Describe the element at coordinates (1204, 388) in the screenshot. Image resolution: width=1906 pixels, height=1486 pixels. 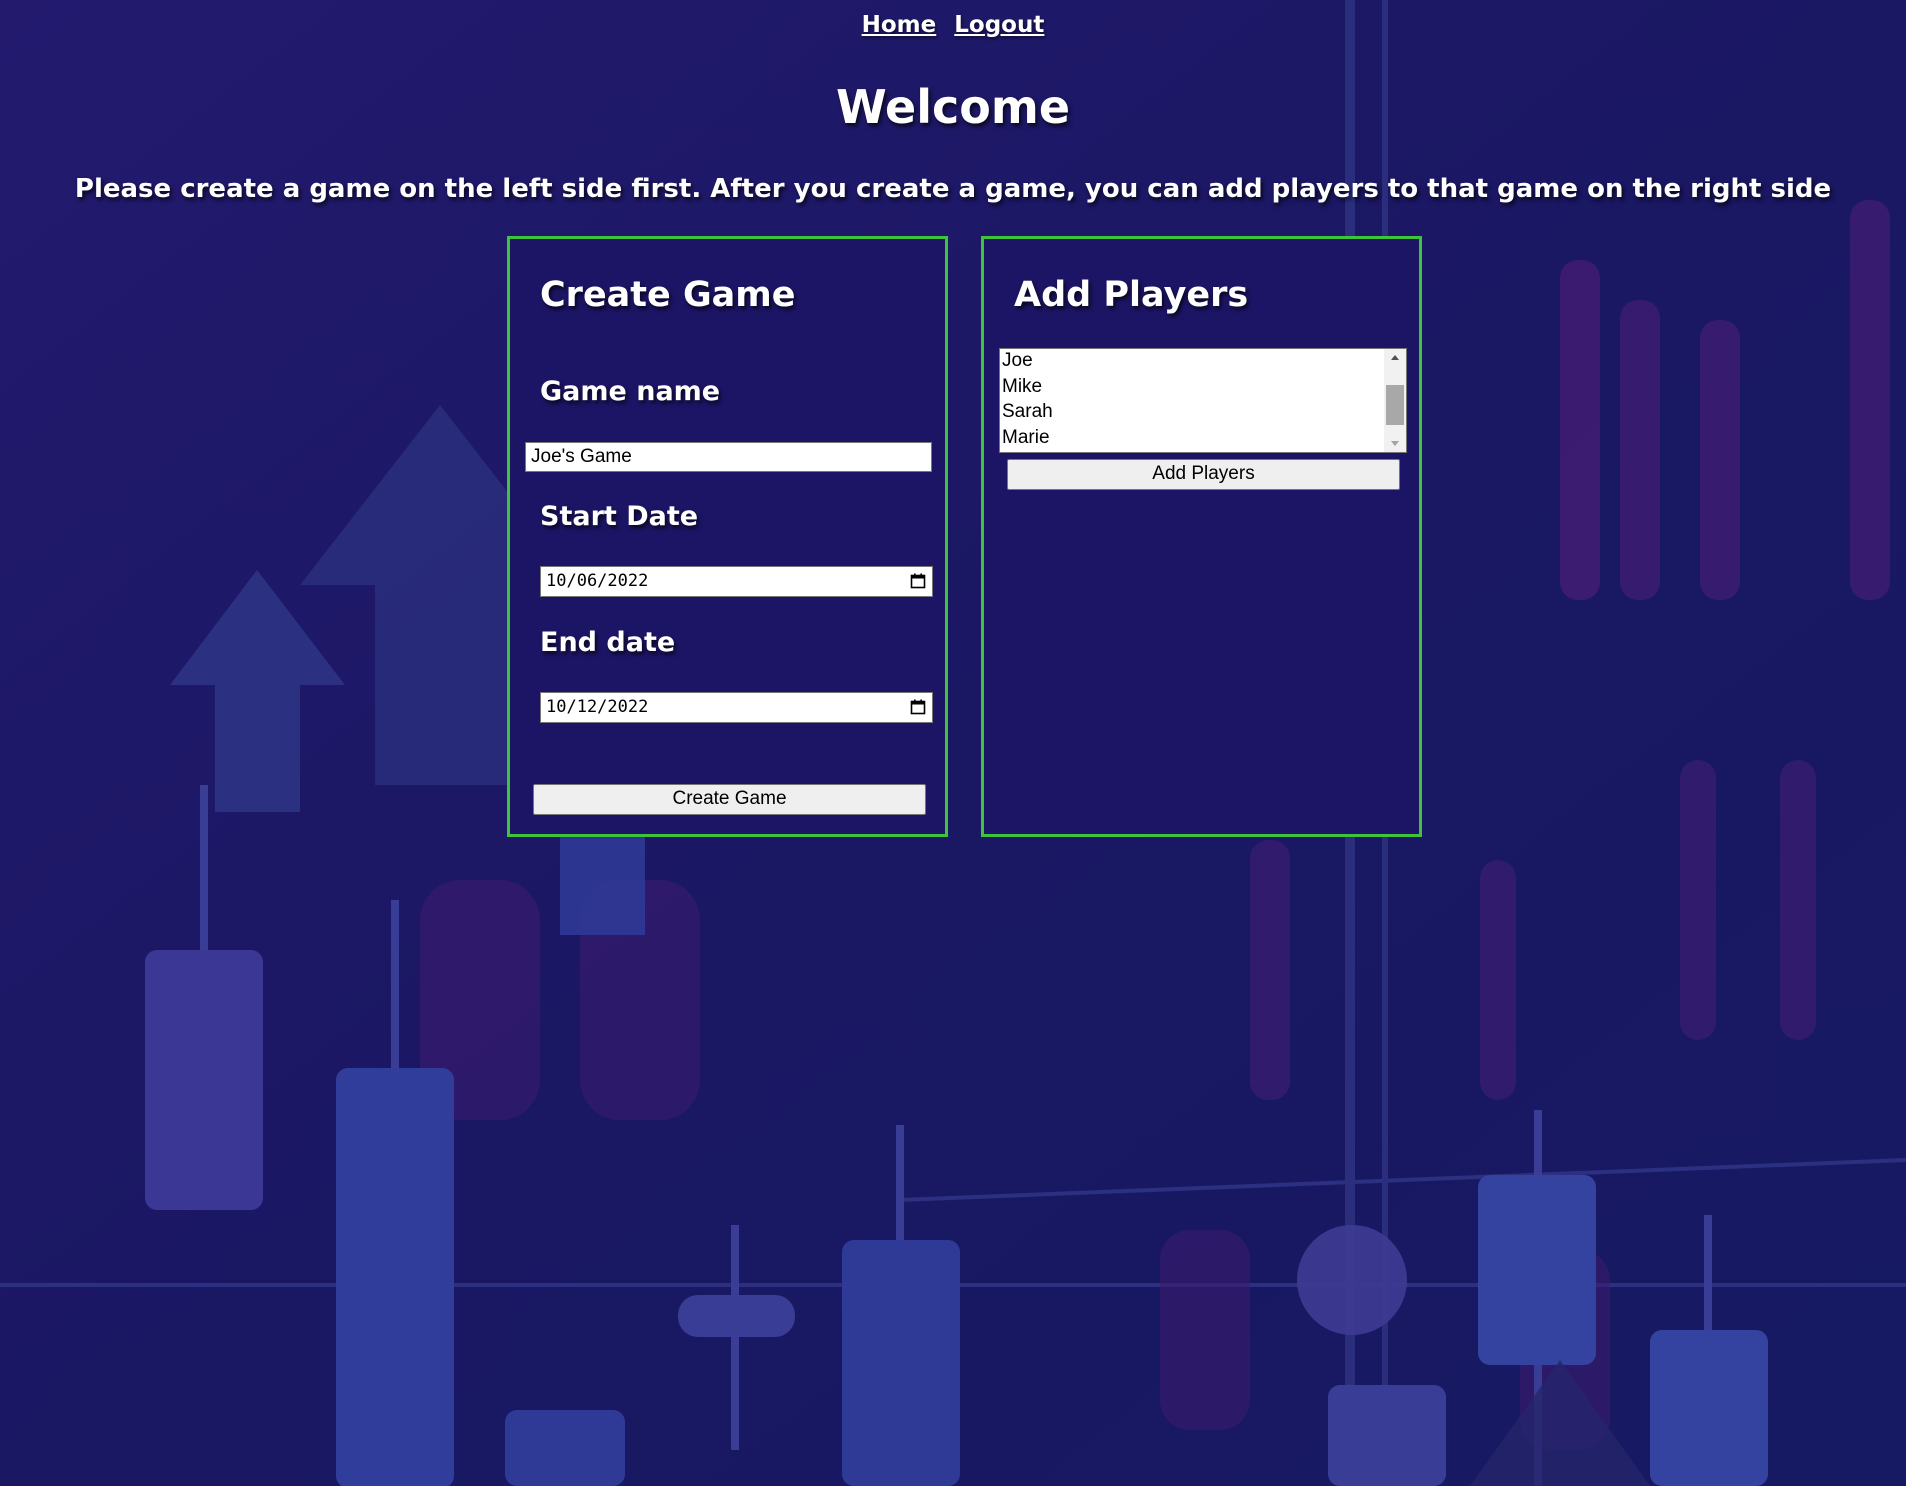
I see `player-option: Mike` at that location.